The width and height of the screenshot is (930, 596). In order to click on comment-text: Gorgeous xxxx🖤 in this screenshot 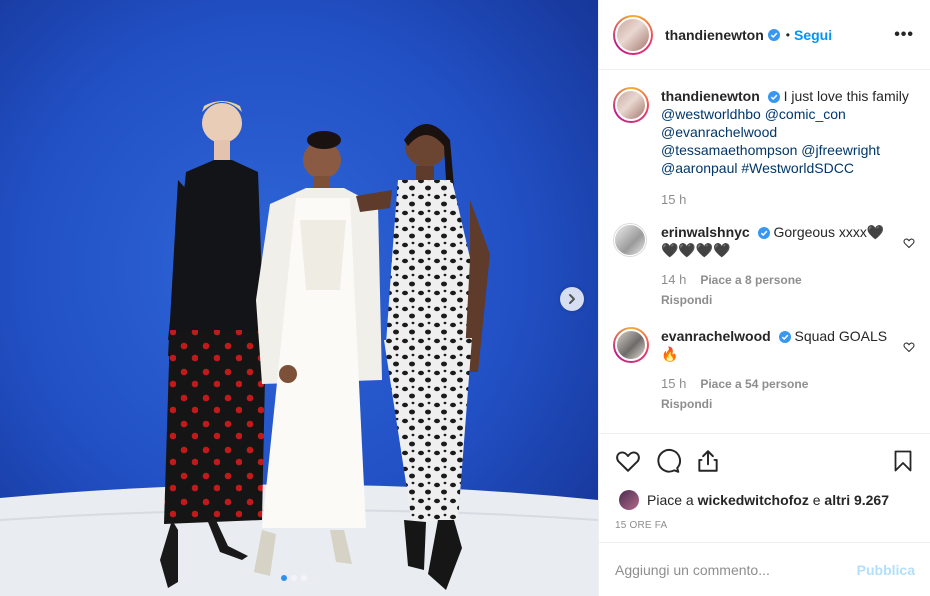, I will do `click(829, 232)`.